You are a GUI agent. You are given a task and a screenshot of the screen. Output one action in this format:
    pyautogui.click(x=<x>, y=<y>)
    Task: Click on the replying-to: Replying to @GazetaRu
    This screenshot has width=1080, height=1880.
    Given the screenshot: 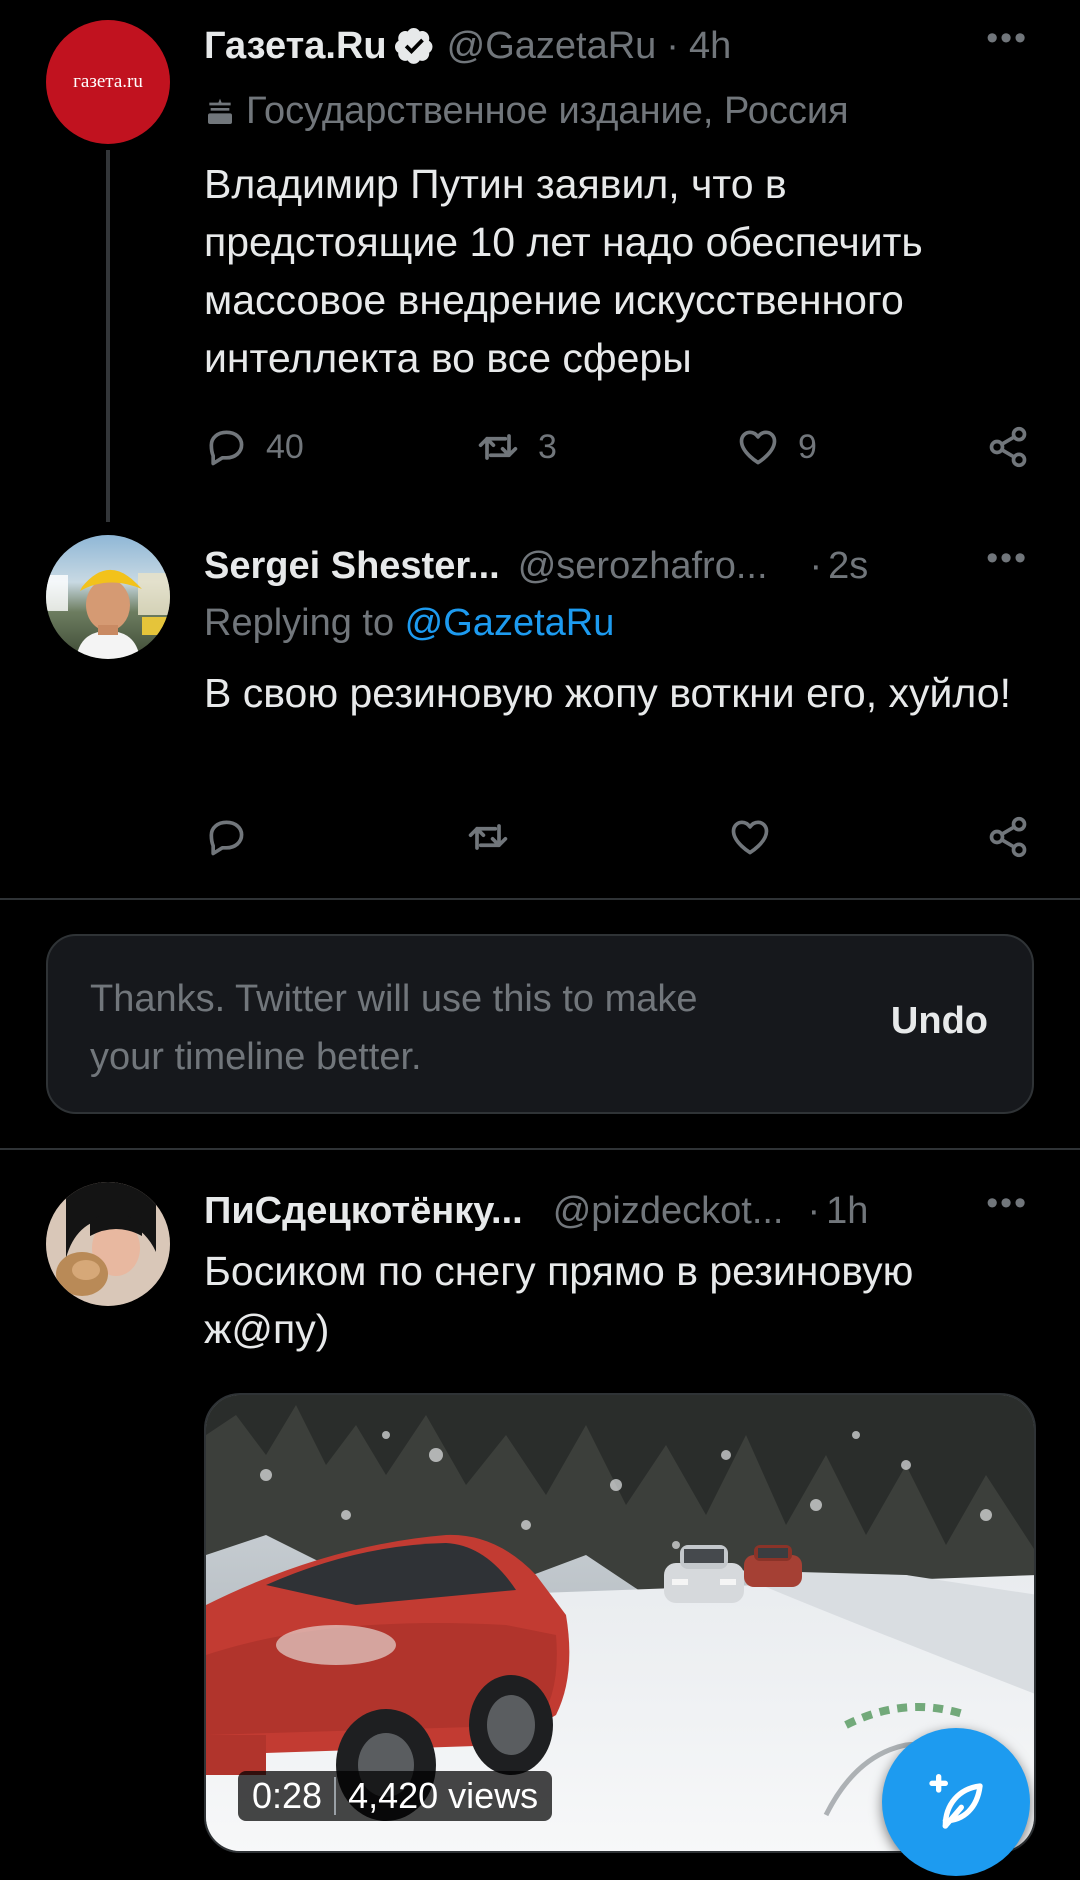 What is the action you would take?
    pyautogui.click(x=409, y=623)
    